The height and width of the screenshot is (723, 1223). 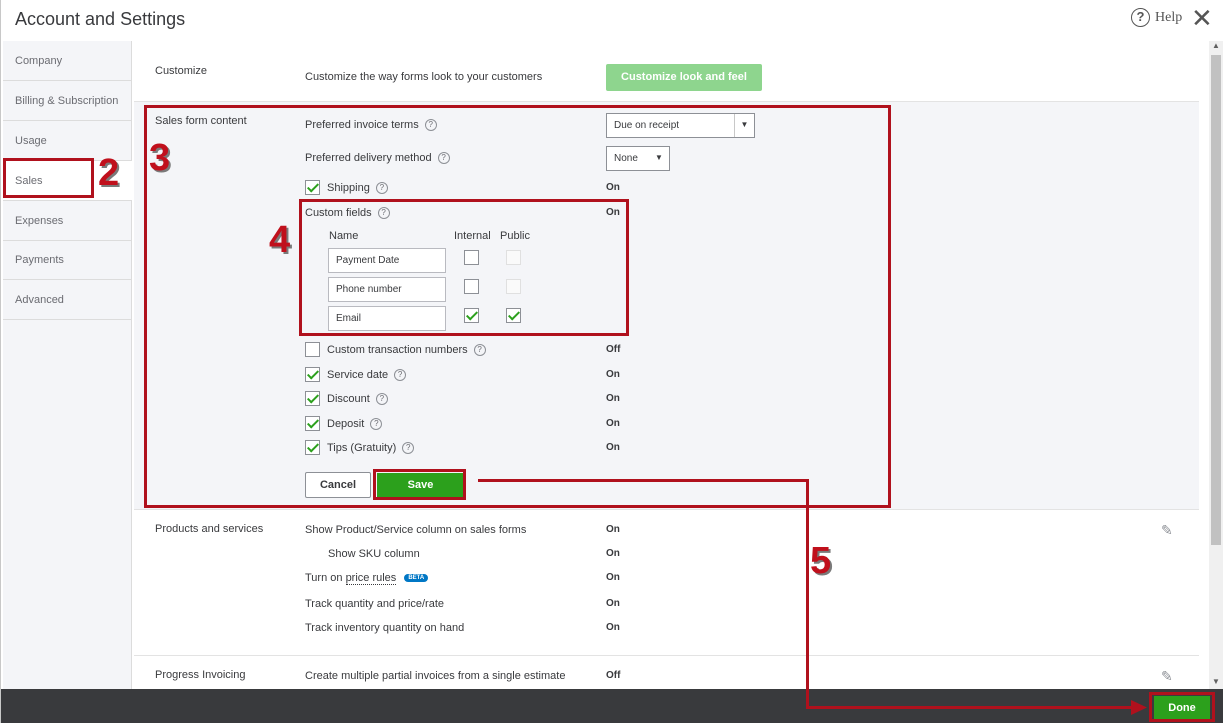 I want to click on help-circle-icon: ?, so click(x=1140, y=17).